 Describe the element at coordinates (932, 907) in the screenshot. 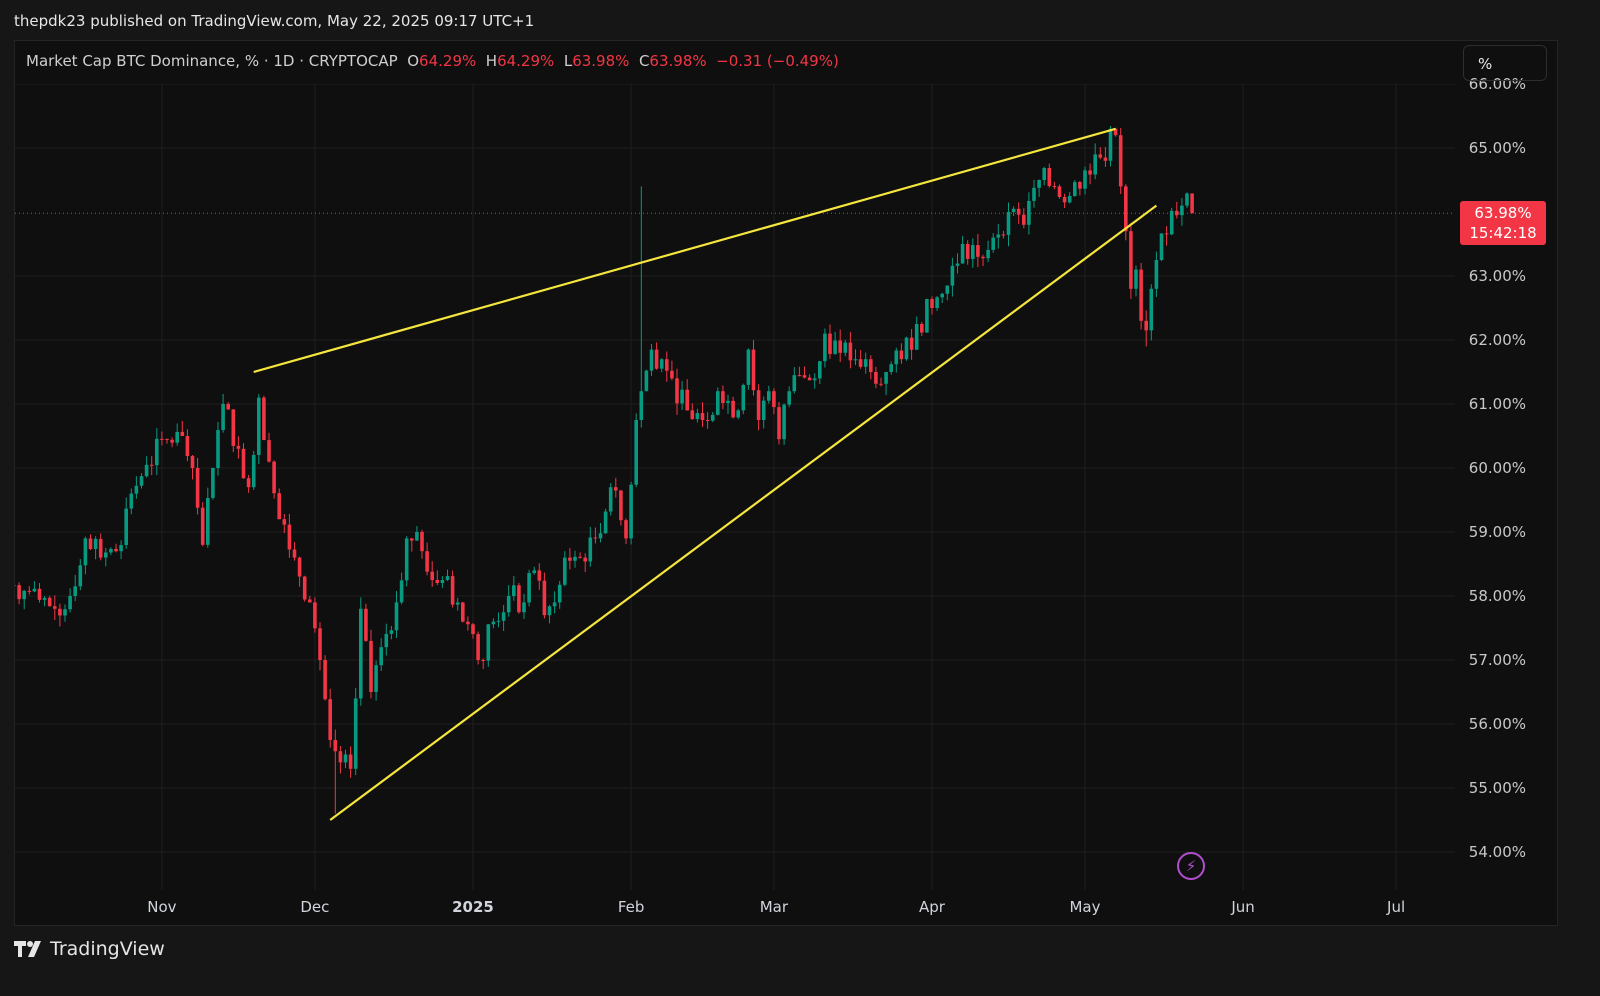

I see `x-tick-label: Apr` at that location.